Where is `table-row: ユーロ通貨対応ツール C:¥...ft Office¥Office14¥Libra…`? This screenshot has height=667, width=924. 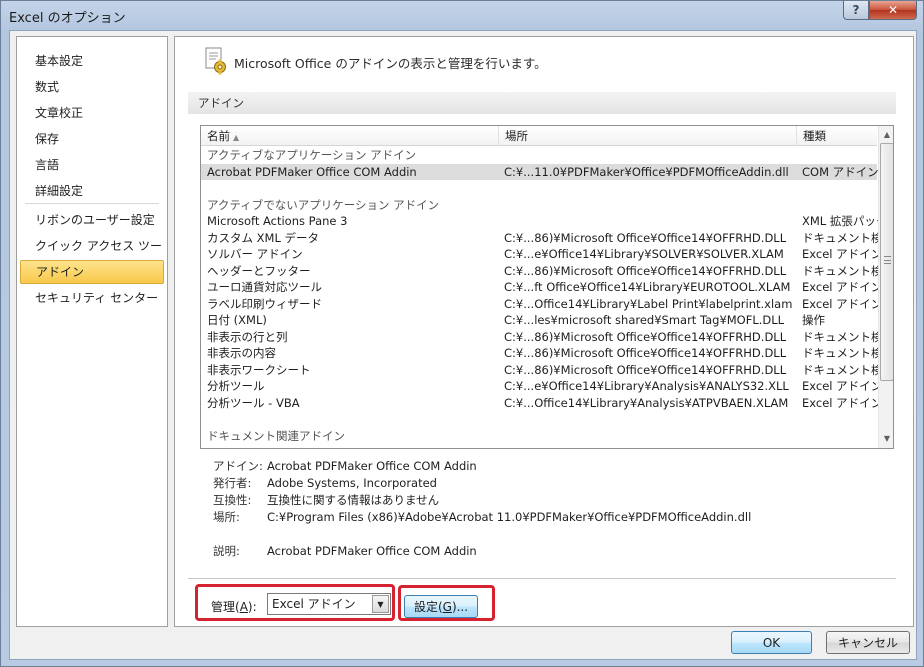
table-row: ユーロ通貨対応ツール C:¥...ft Office¥Office14¥Libra… is located at coordinates (539, 287).